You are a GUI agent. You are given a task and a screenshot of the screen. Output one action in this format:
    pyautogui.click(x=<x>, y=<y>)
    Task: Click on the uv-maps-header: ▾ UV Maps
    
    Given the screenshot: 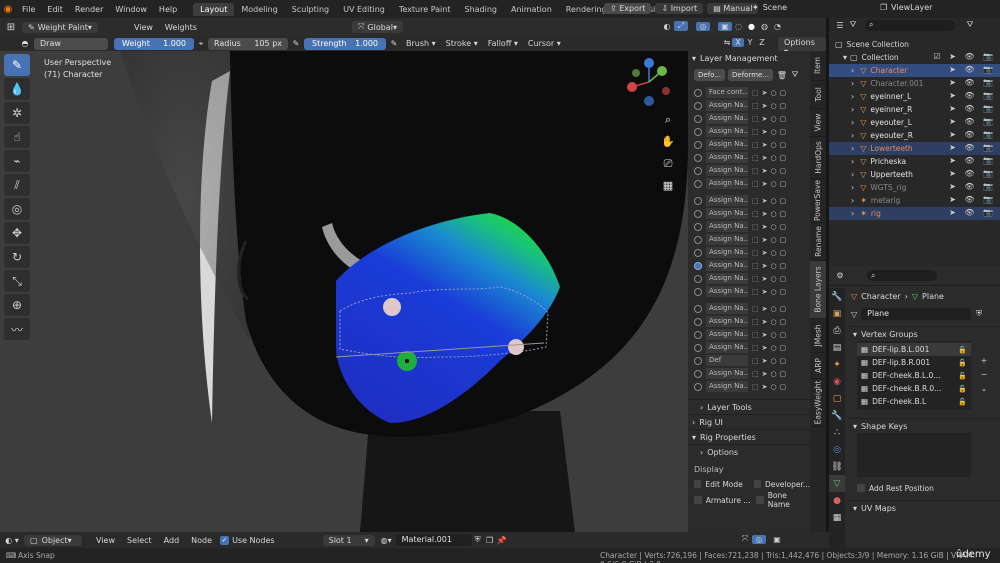 What is the action you would take?
    pyautogui.click(x=924, y=507)
    